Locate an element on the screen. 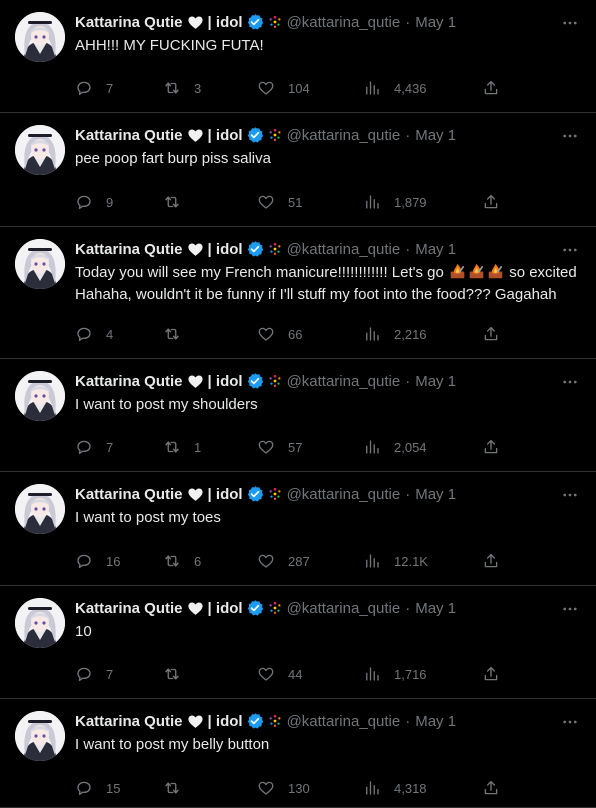 This screenshot has width=596, height=808. views-button: 2,054 is located at coordinates (395, 447).